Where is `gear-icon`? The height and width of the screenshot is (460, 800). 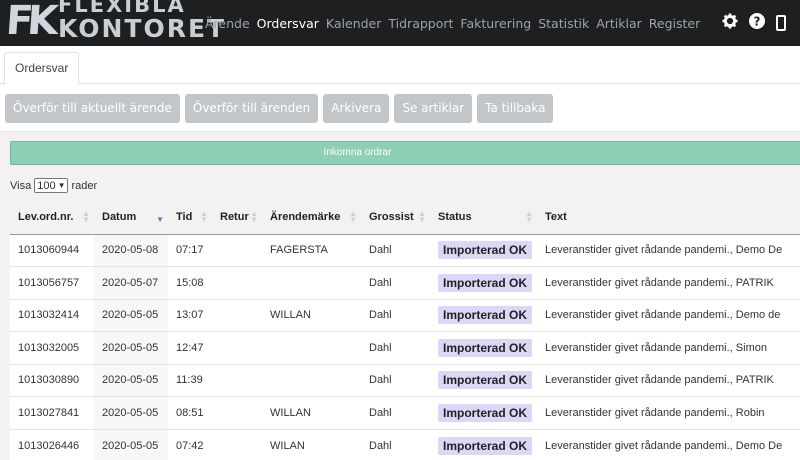
gear-icon is located at coordinates (730, 23).